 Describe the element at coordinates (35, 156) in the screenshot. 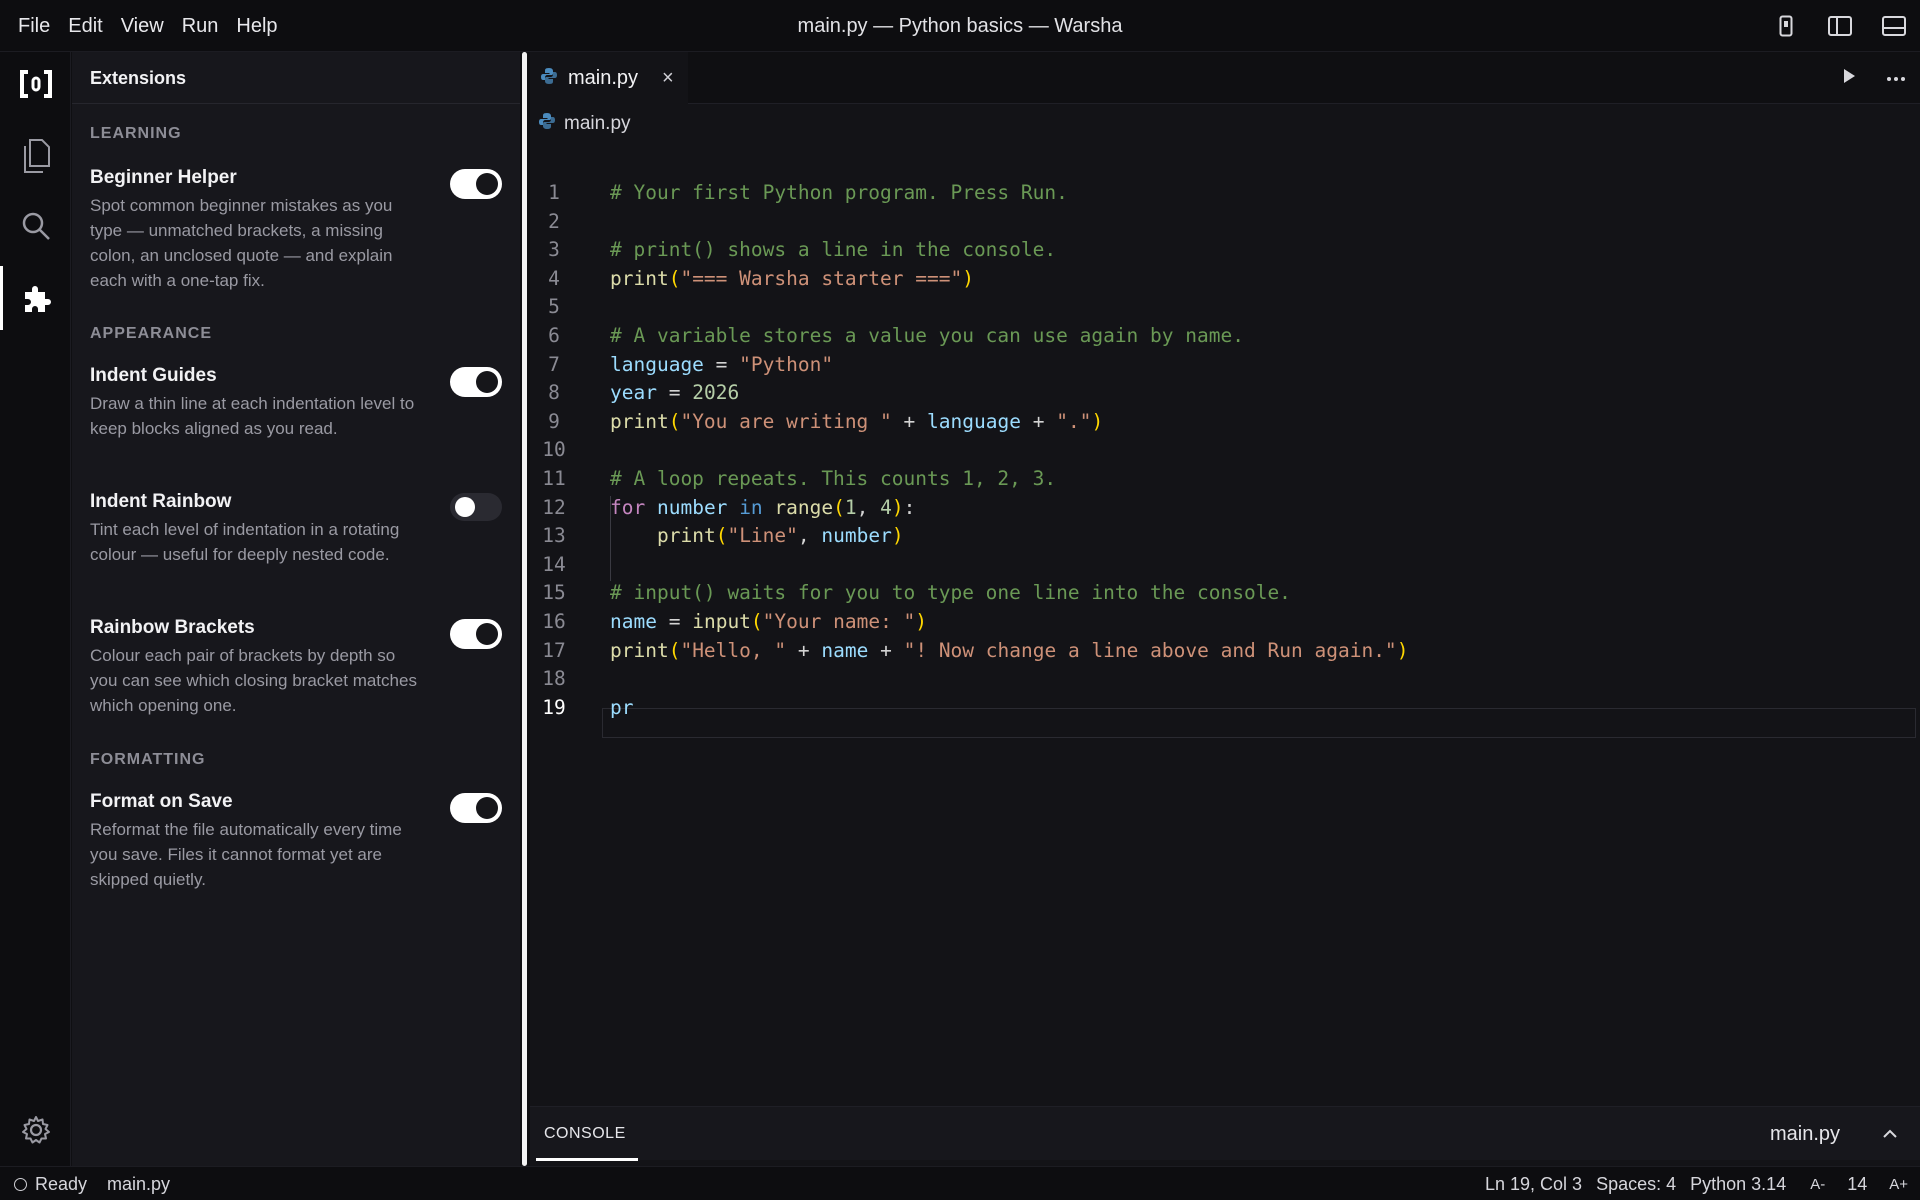

I see `files-icon` at that location.